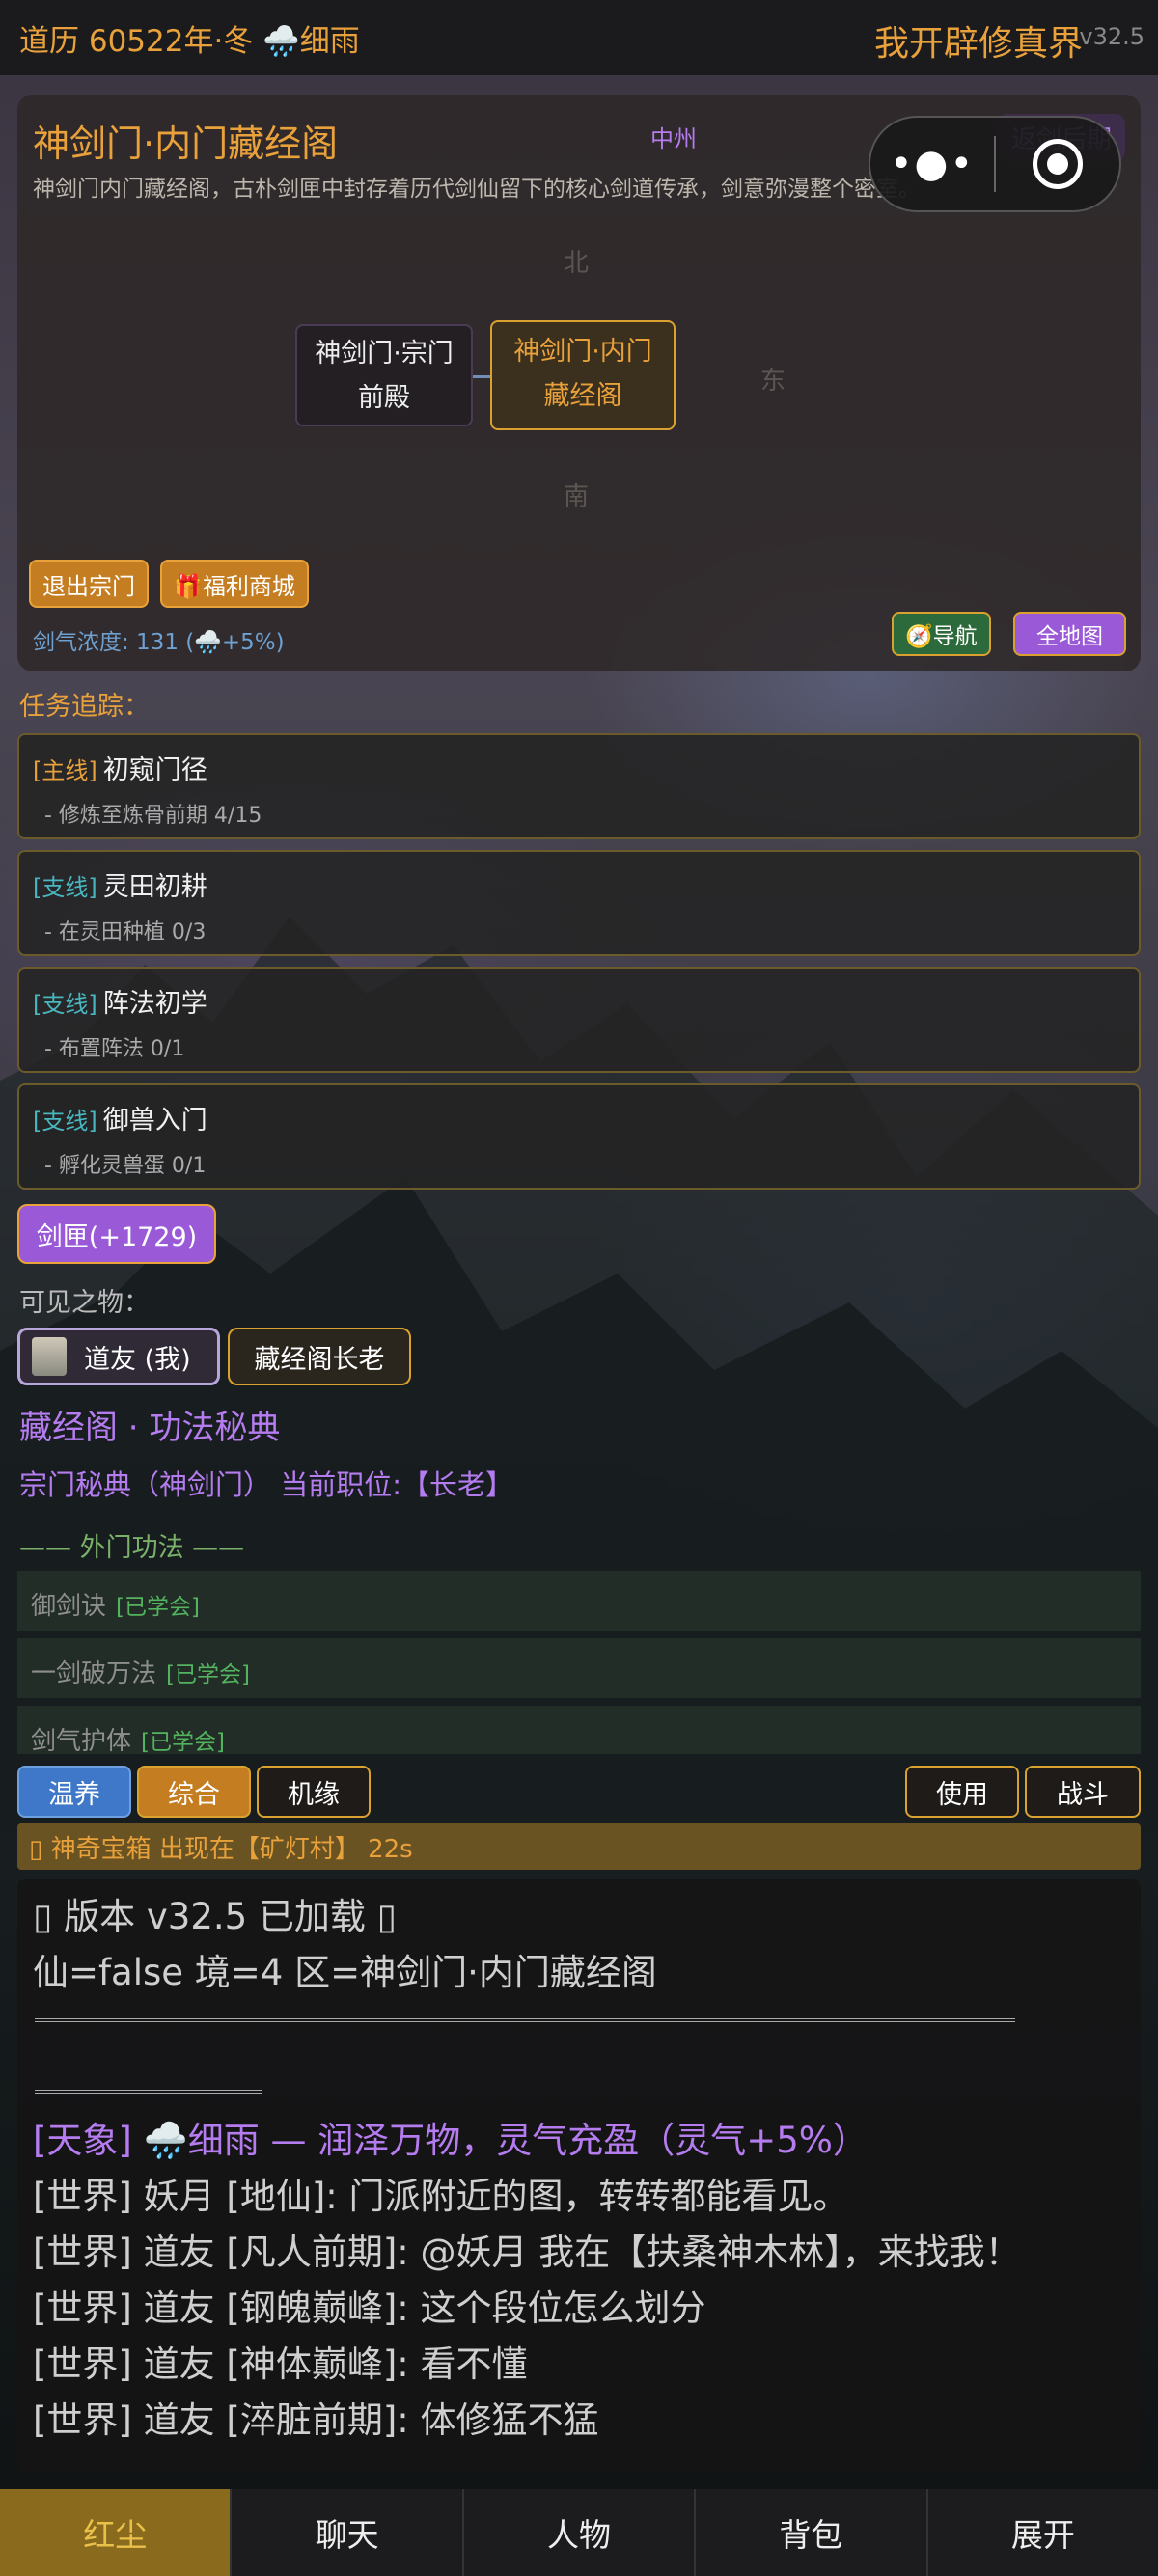 This screenshot has width=1158, height=2576. Describe the element at coordinates (384, 398) in the screenshot. I see `node-label: 前殿` at that location.